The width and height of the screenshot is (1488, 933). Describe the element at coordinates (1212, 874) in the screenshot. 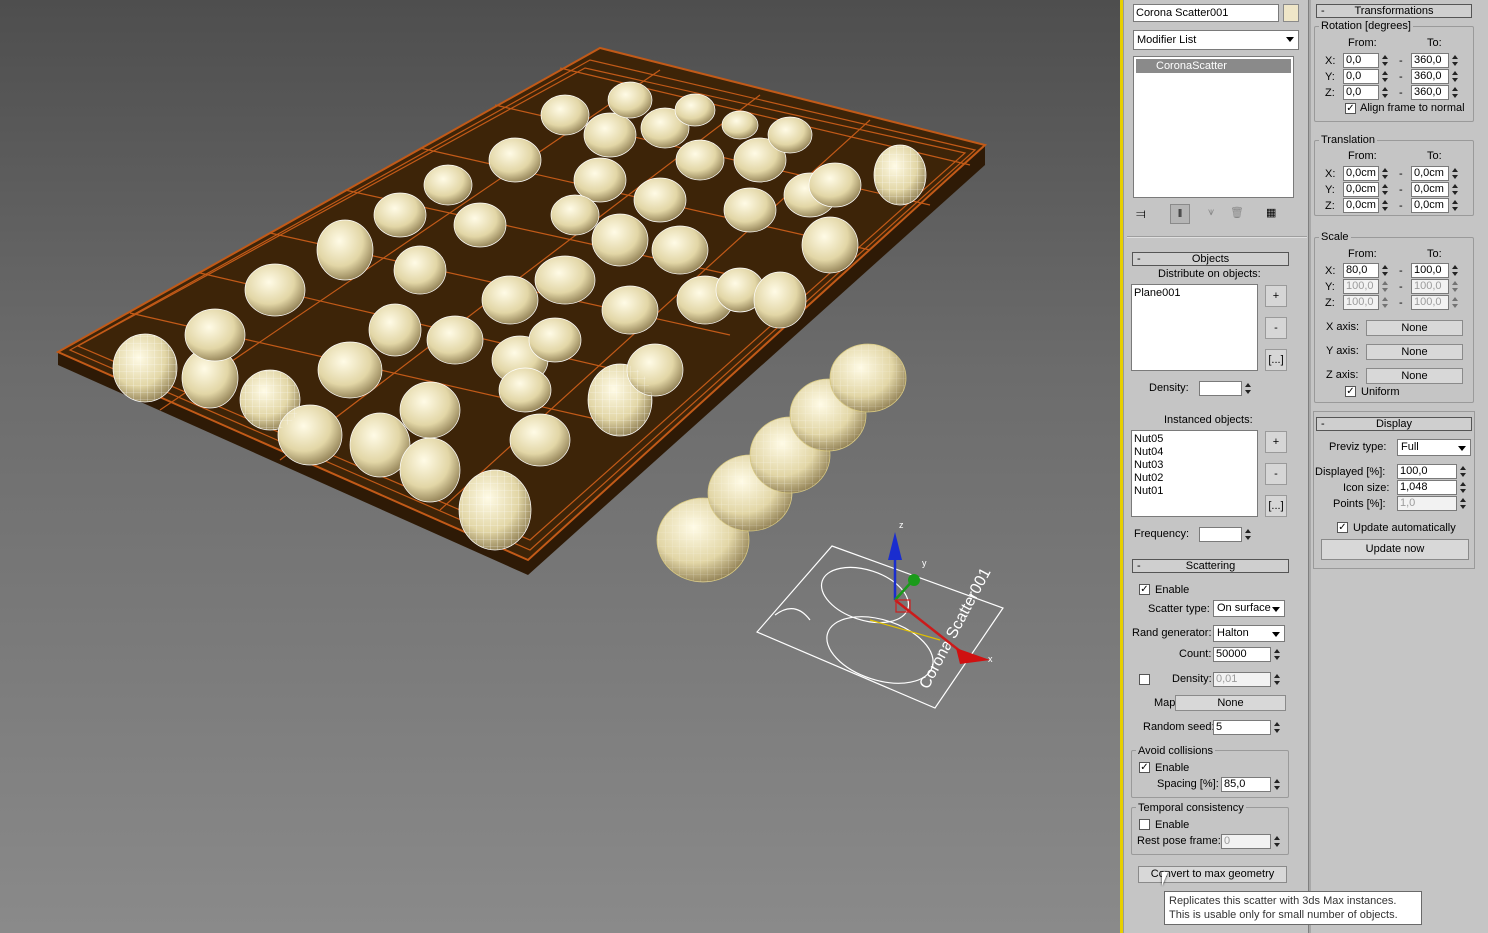

I see `convert-to-max-geometry-button: Convert to max geometry` at that location.